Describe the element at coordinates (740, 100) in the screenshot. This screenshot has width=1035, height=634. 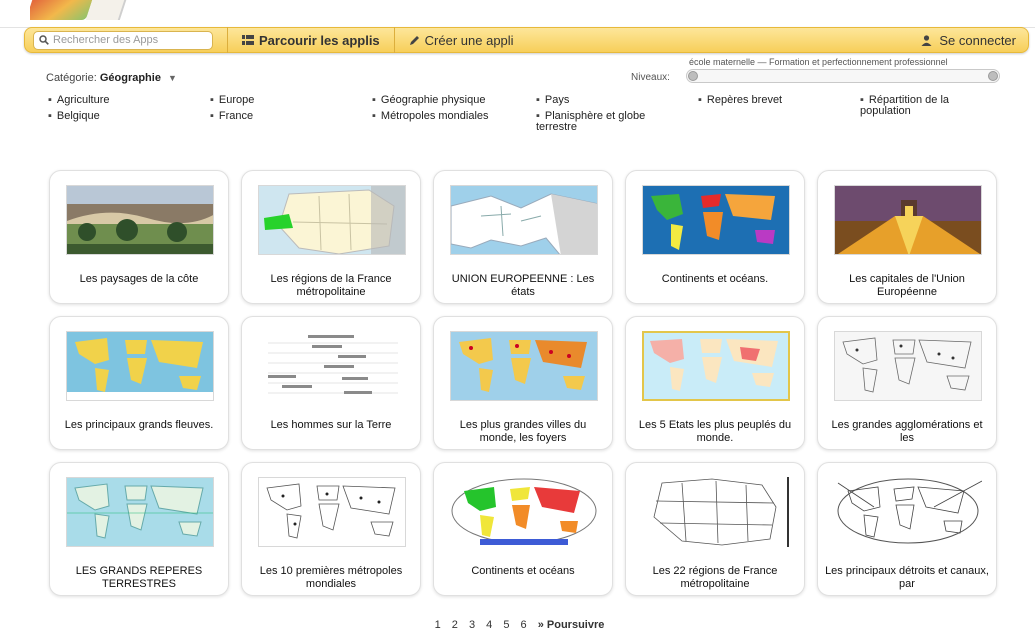
I see `tag-reperes-brevet: Repères brevet` at that location.